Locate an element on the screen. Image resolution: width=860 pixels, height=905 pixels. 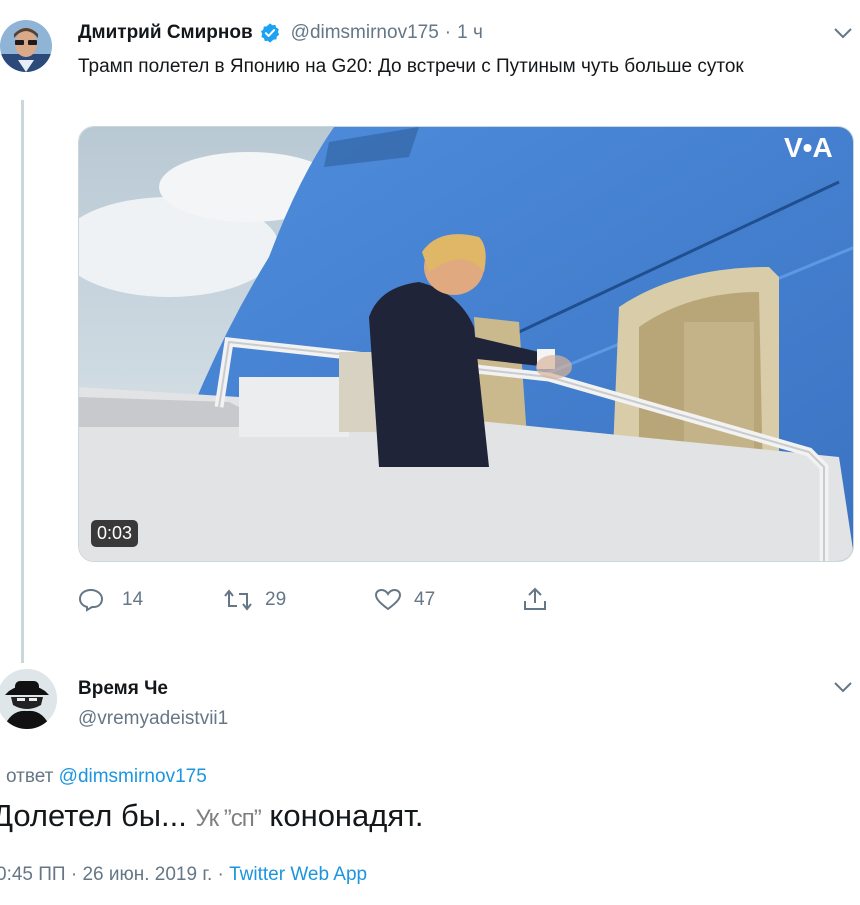
reply-author-handle: @vremyadeistvii1 is located at coordinates (153, 719).